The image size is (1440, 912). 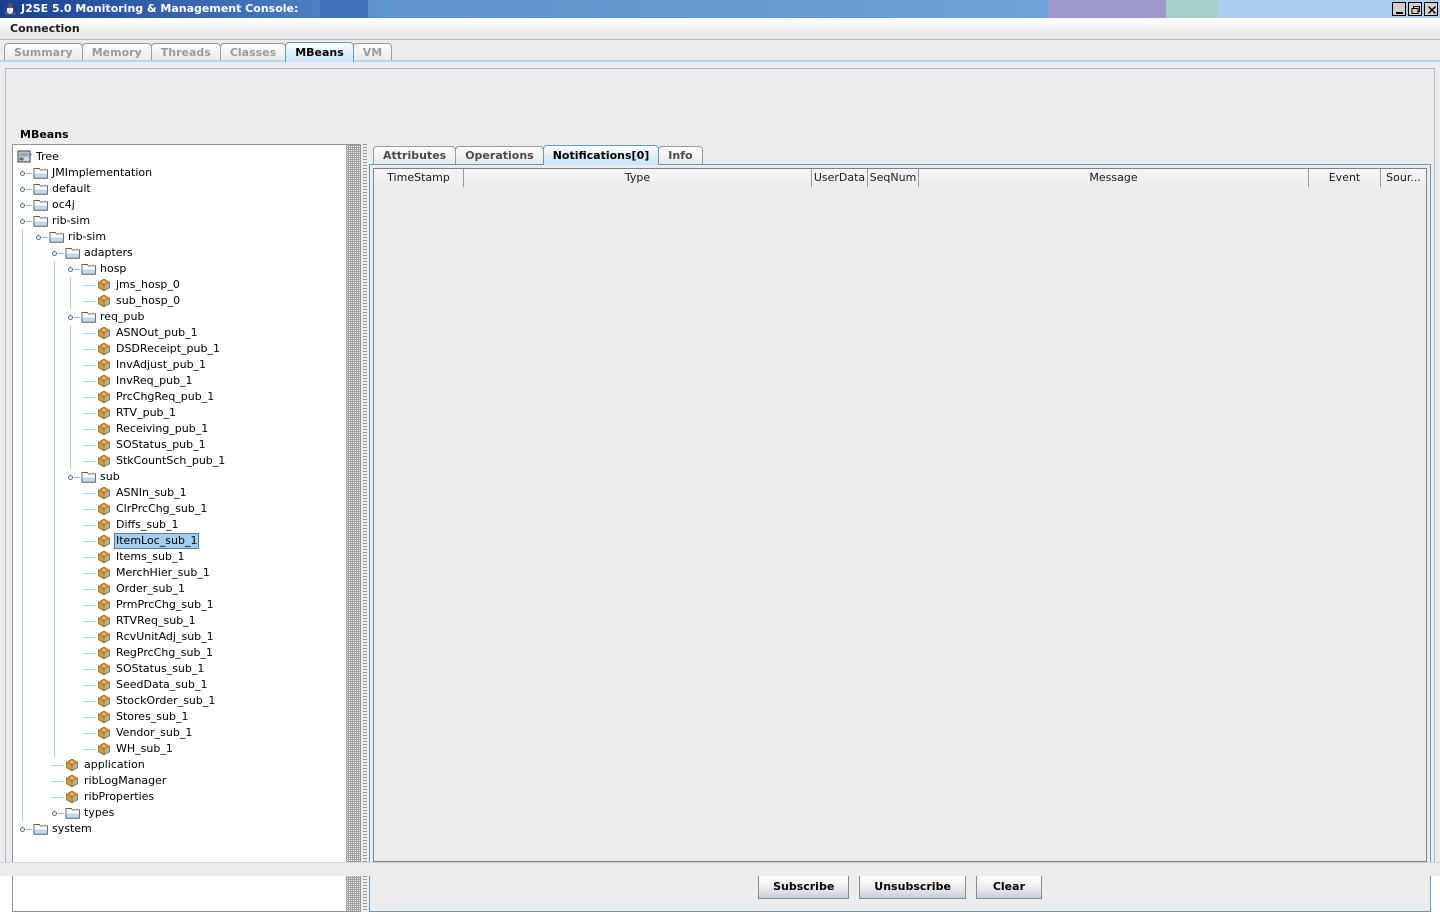 What do you see at coordinates (188, 173) in the screenshot?
I see `tree-node: JMImplementation` at bounding box center [188, 173].